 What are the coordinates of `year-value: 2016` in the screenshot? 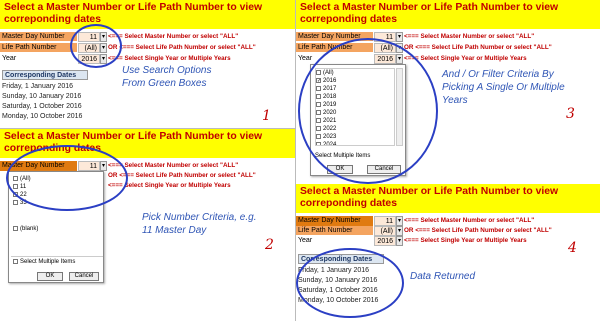 It's located at (385, 241).